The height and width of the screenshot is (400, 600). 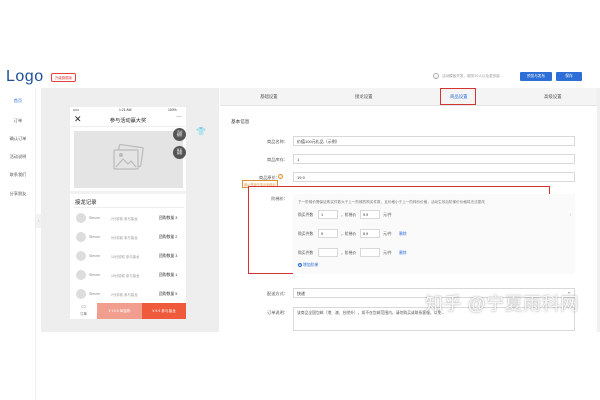 I want to click on info-icon: i, so click(x=436, y=76).